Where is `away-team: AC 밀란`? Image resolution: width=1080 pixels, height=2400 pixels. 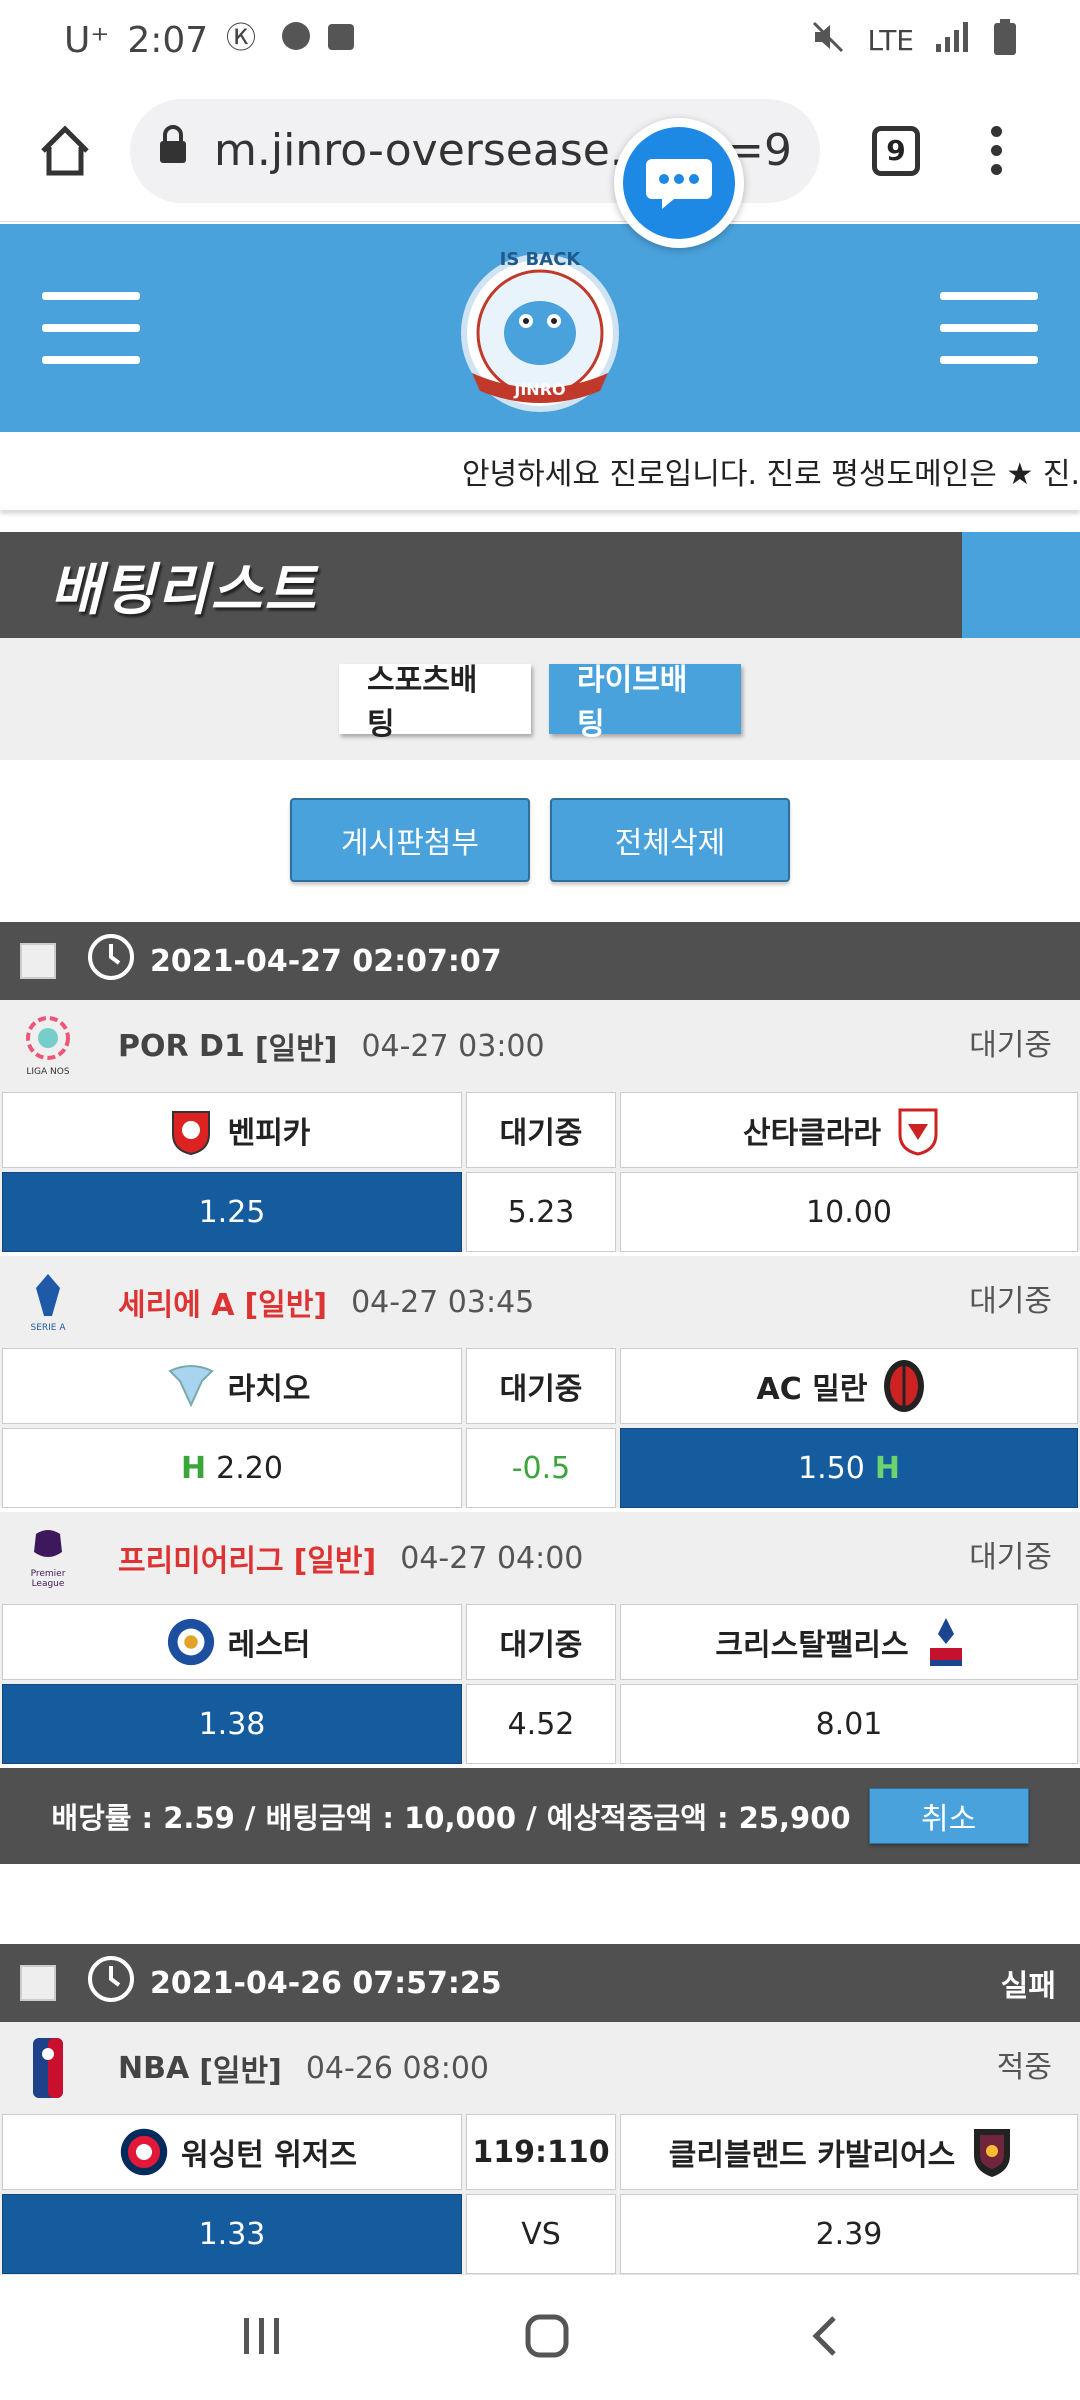 away-team: AC 밀란 is located at coordinates (849, 1386).